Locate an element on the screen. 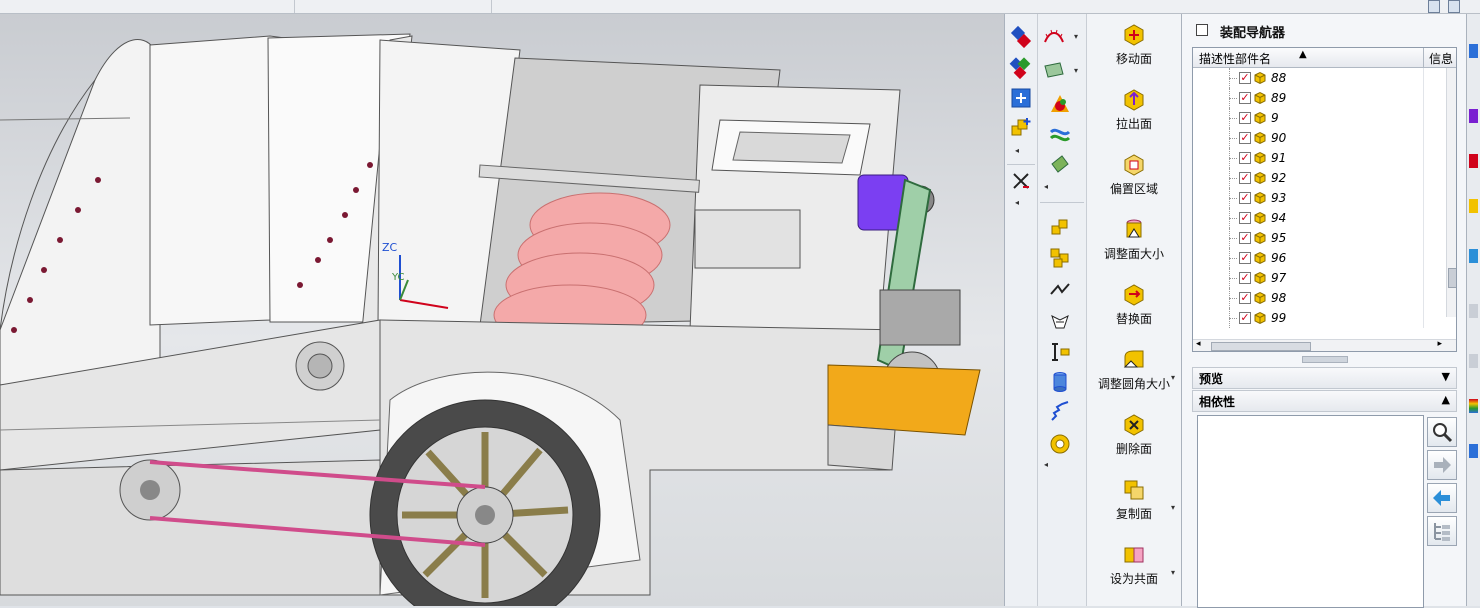 Image resolution: width=1480 pixels, height=608 pixels. tree-vertical-scrollbar is located at coordinates (1451, 192).